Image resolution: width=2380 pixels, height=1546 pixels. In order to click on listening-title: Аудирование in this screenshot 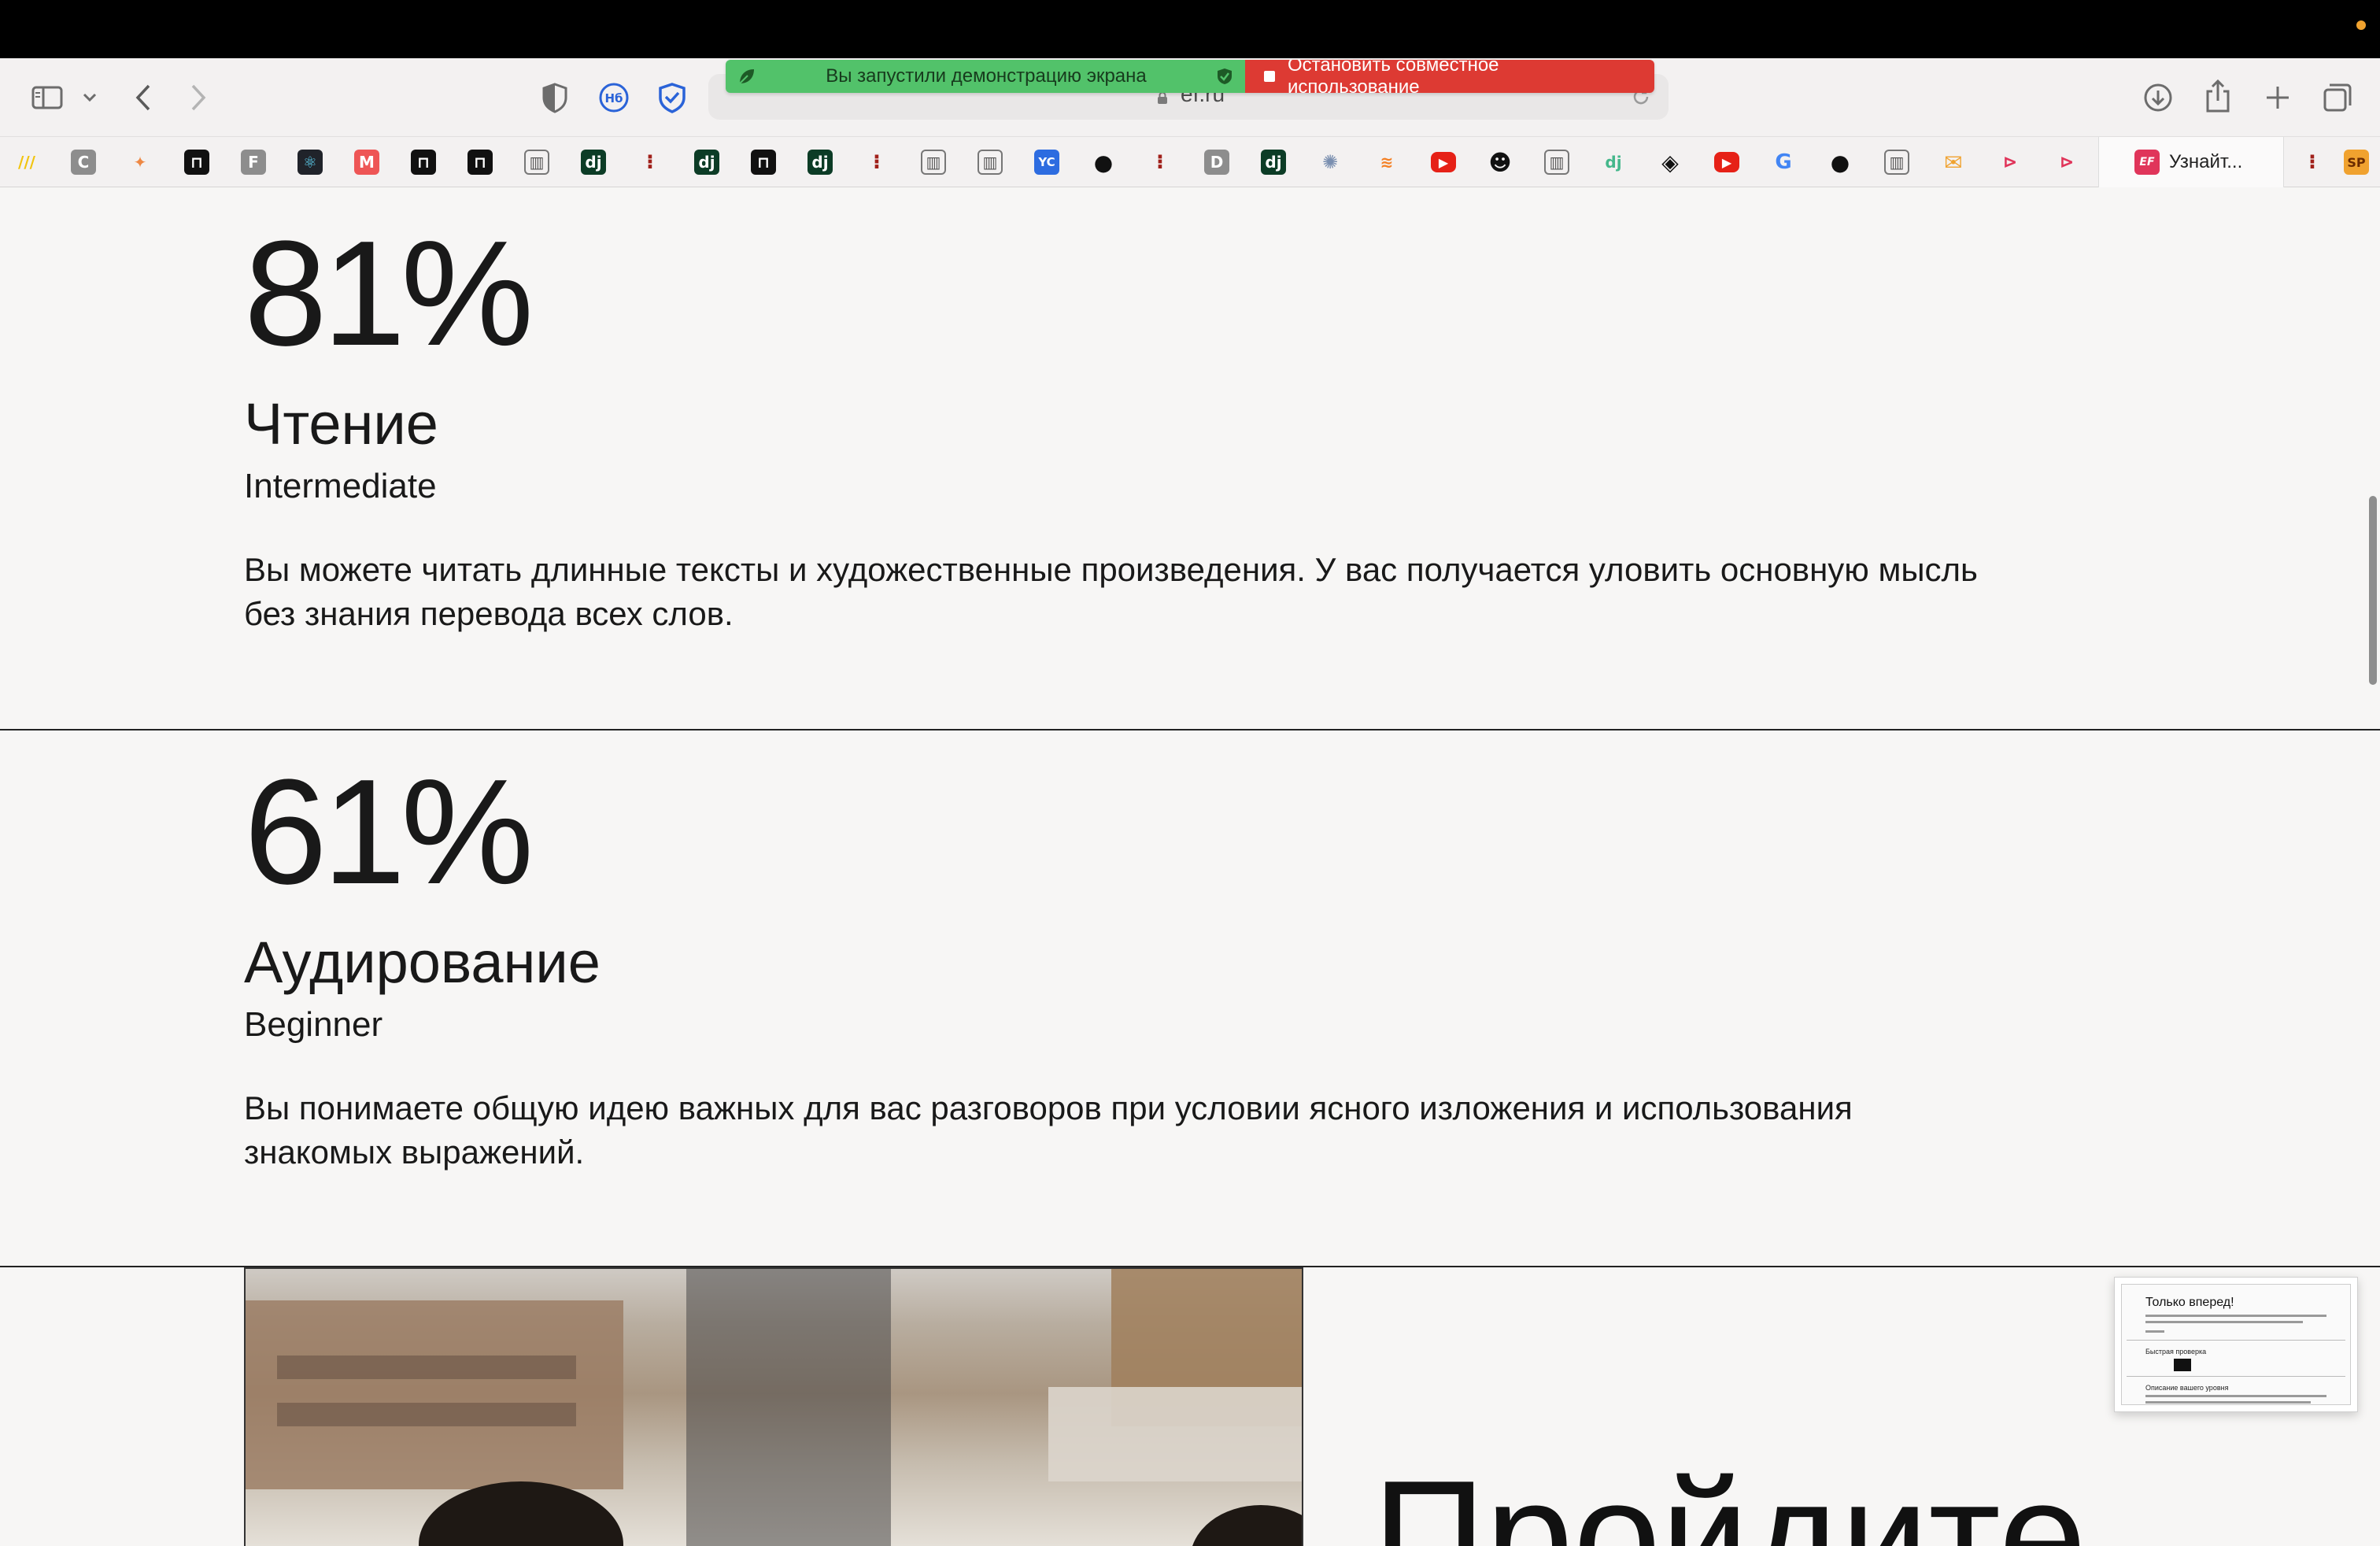, I will do `click(422, 963)`.